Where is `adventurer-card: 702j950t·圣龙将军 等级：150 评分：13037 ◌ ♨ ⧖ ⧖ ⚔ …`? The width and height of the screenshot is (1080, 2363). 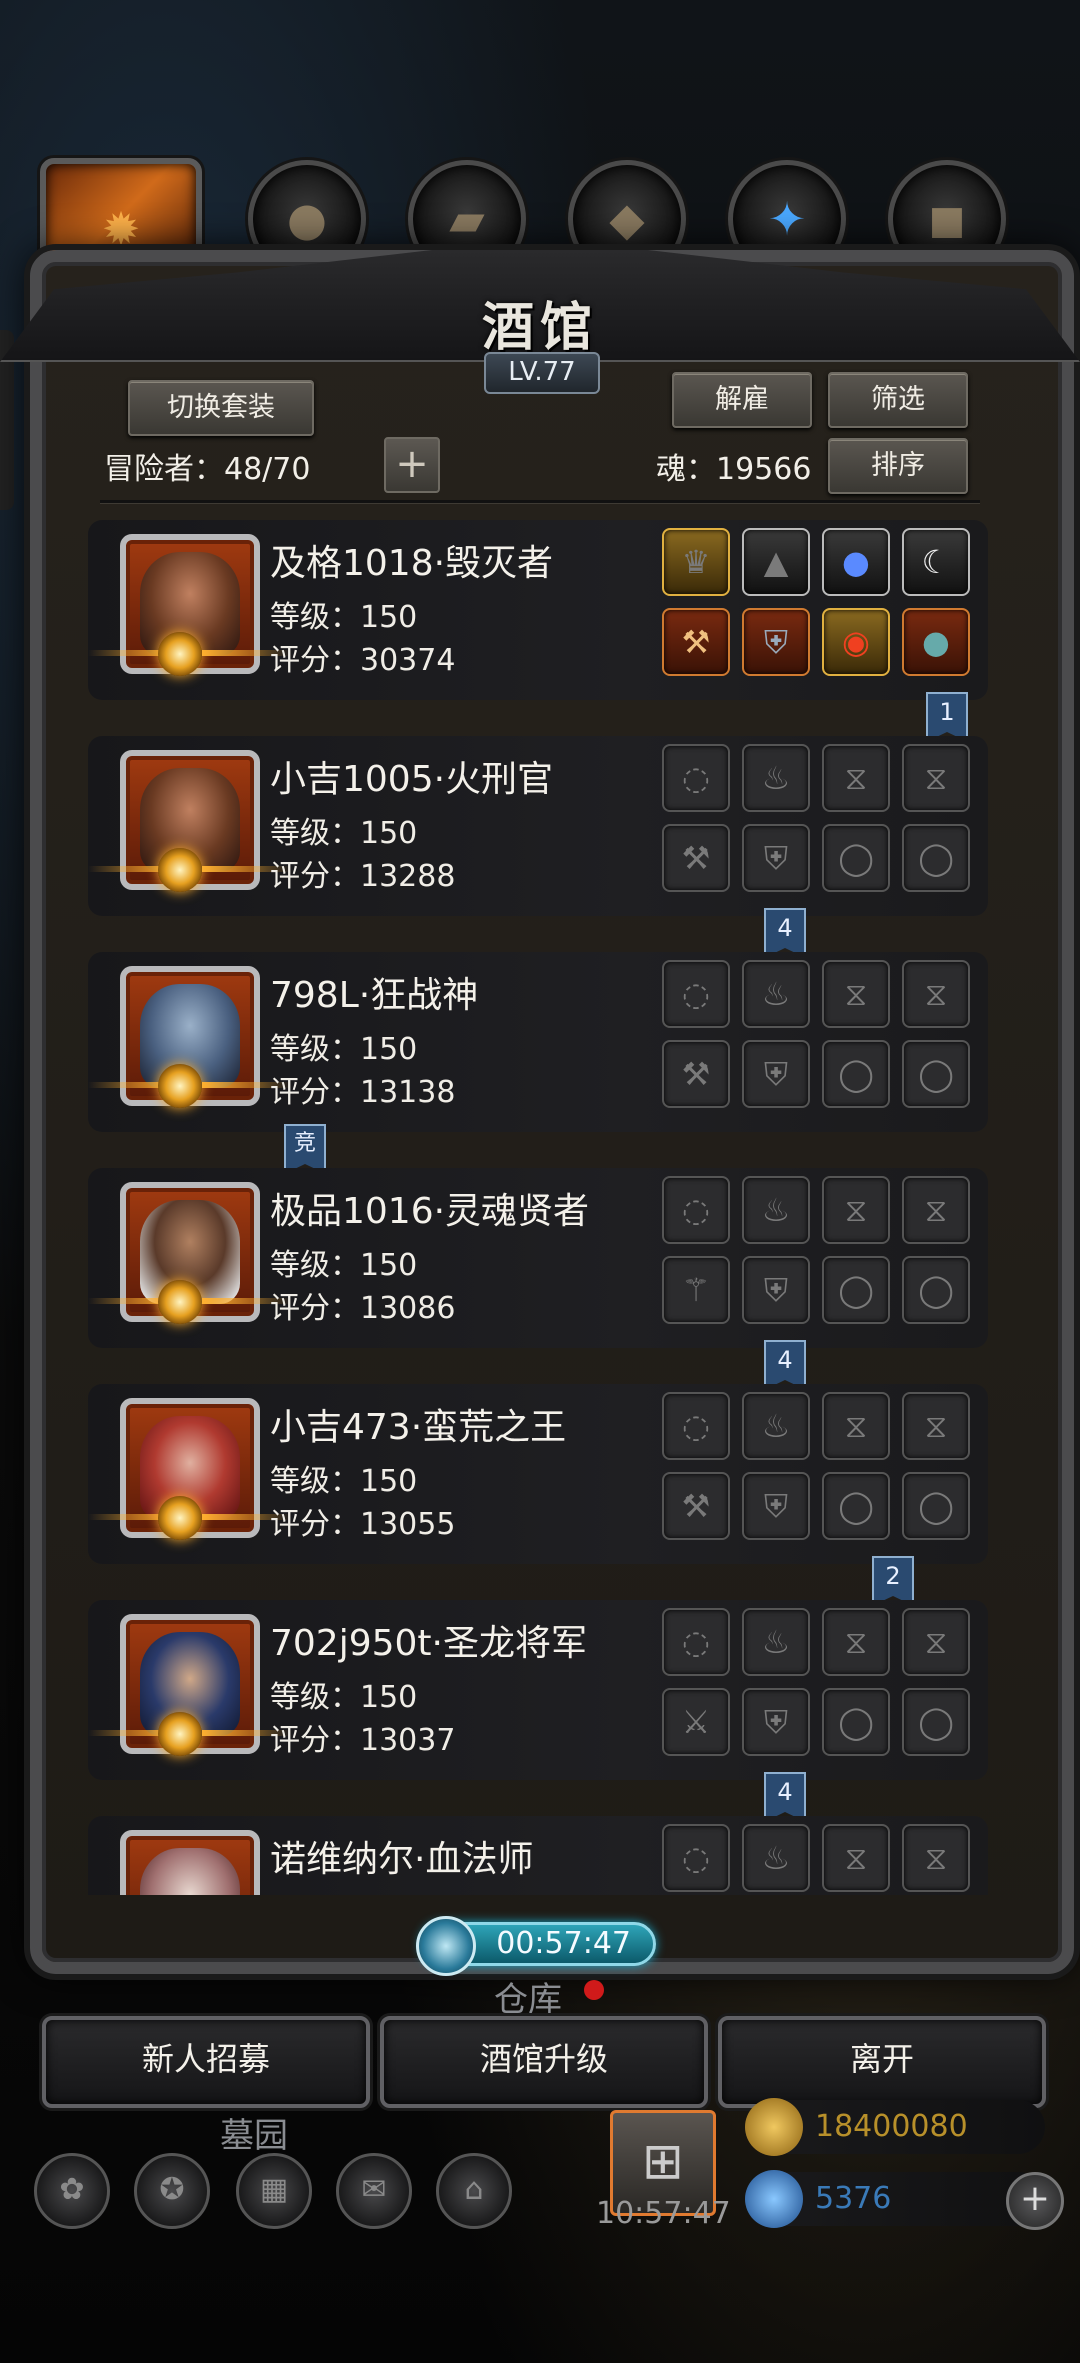
adventurer-card: 702j950t·圣龙将军 等级：150 评分：13037 ◌ ♨ ⧖ ⧖ ⚔ … is located at coordinates (538, 1690).